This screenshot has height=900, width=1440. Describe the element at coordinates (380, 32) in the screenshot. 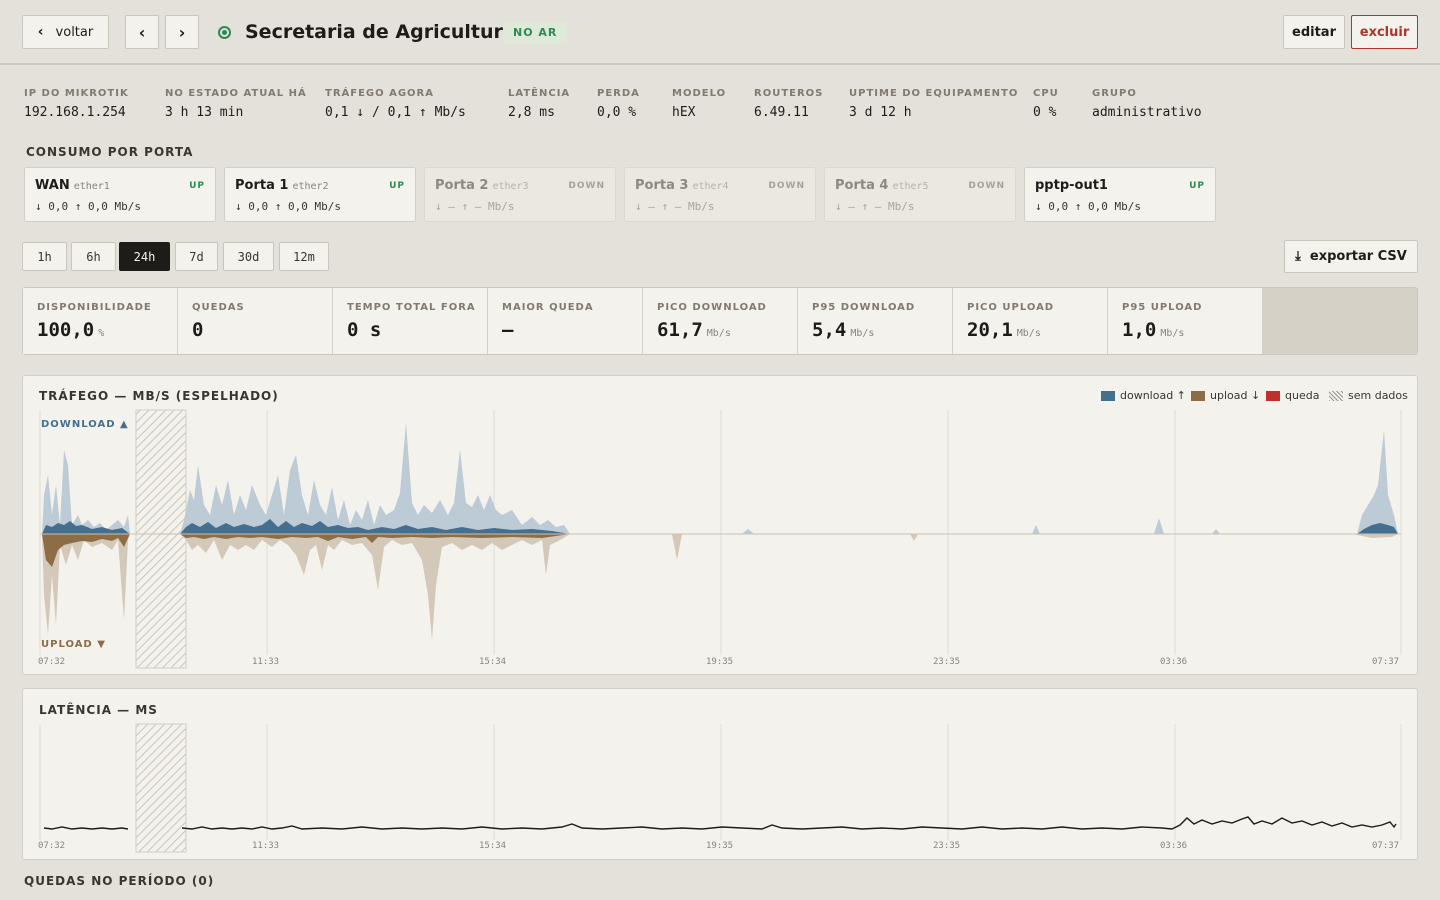

I see `page-title: Secretaria de Agricultura` at that location.